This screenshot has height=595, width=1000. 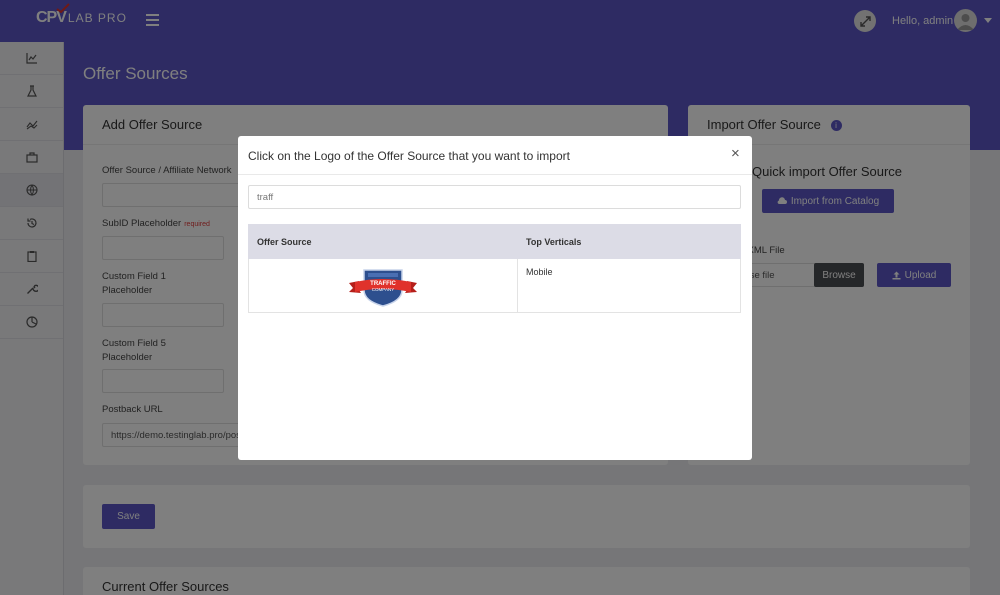 What do you see at coordinates (629, 241) in the screenshot?
I see `column-header-top-verticals: Top Verticals` at bounding box center [629, 241].